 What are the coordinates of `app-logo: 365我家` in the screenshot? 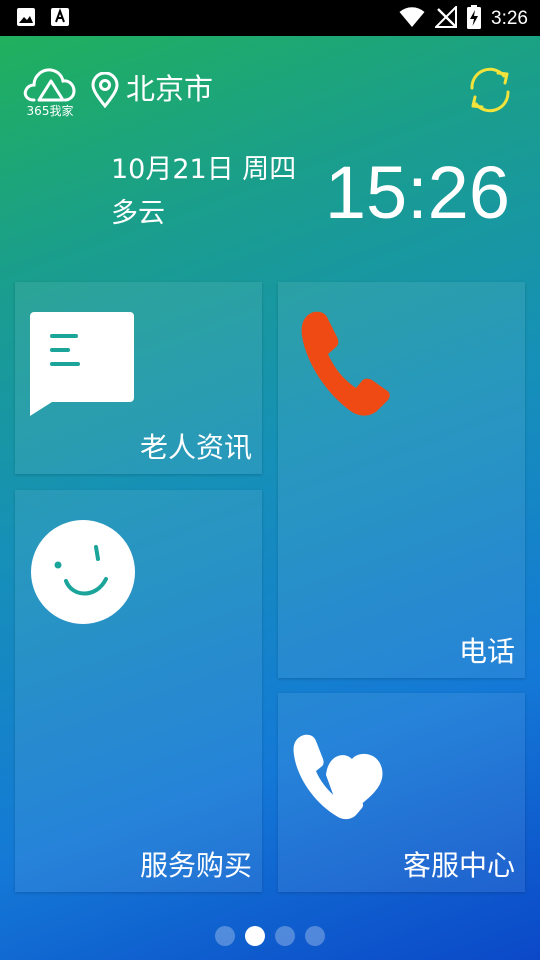 It's located at (50, 92).